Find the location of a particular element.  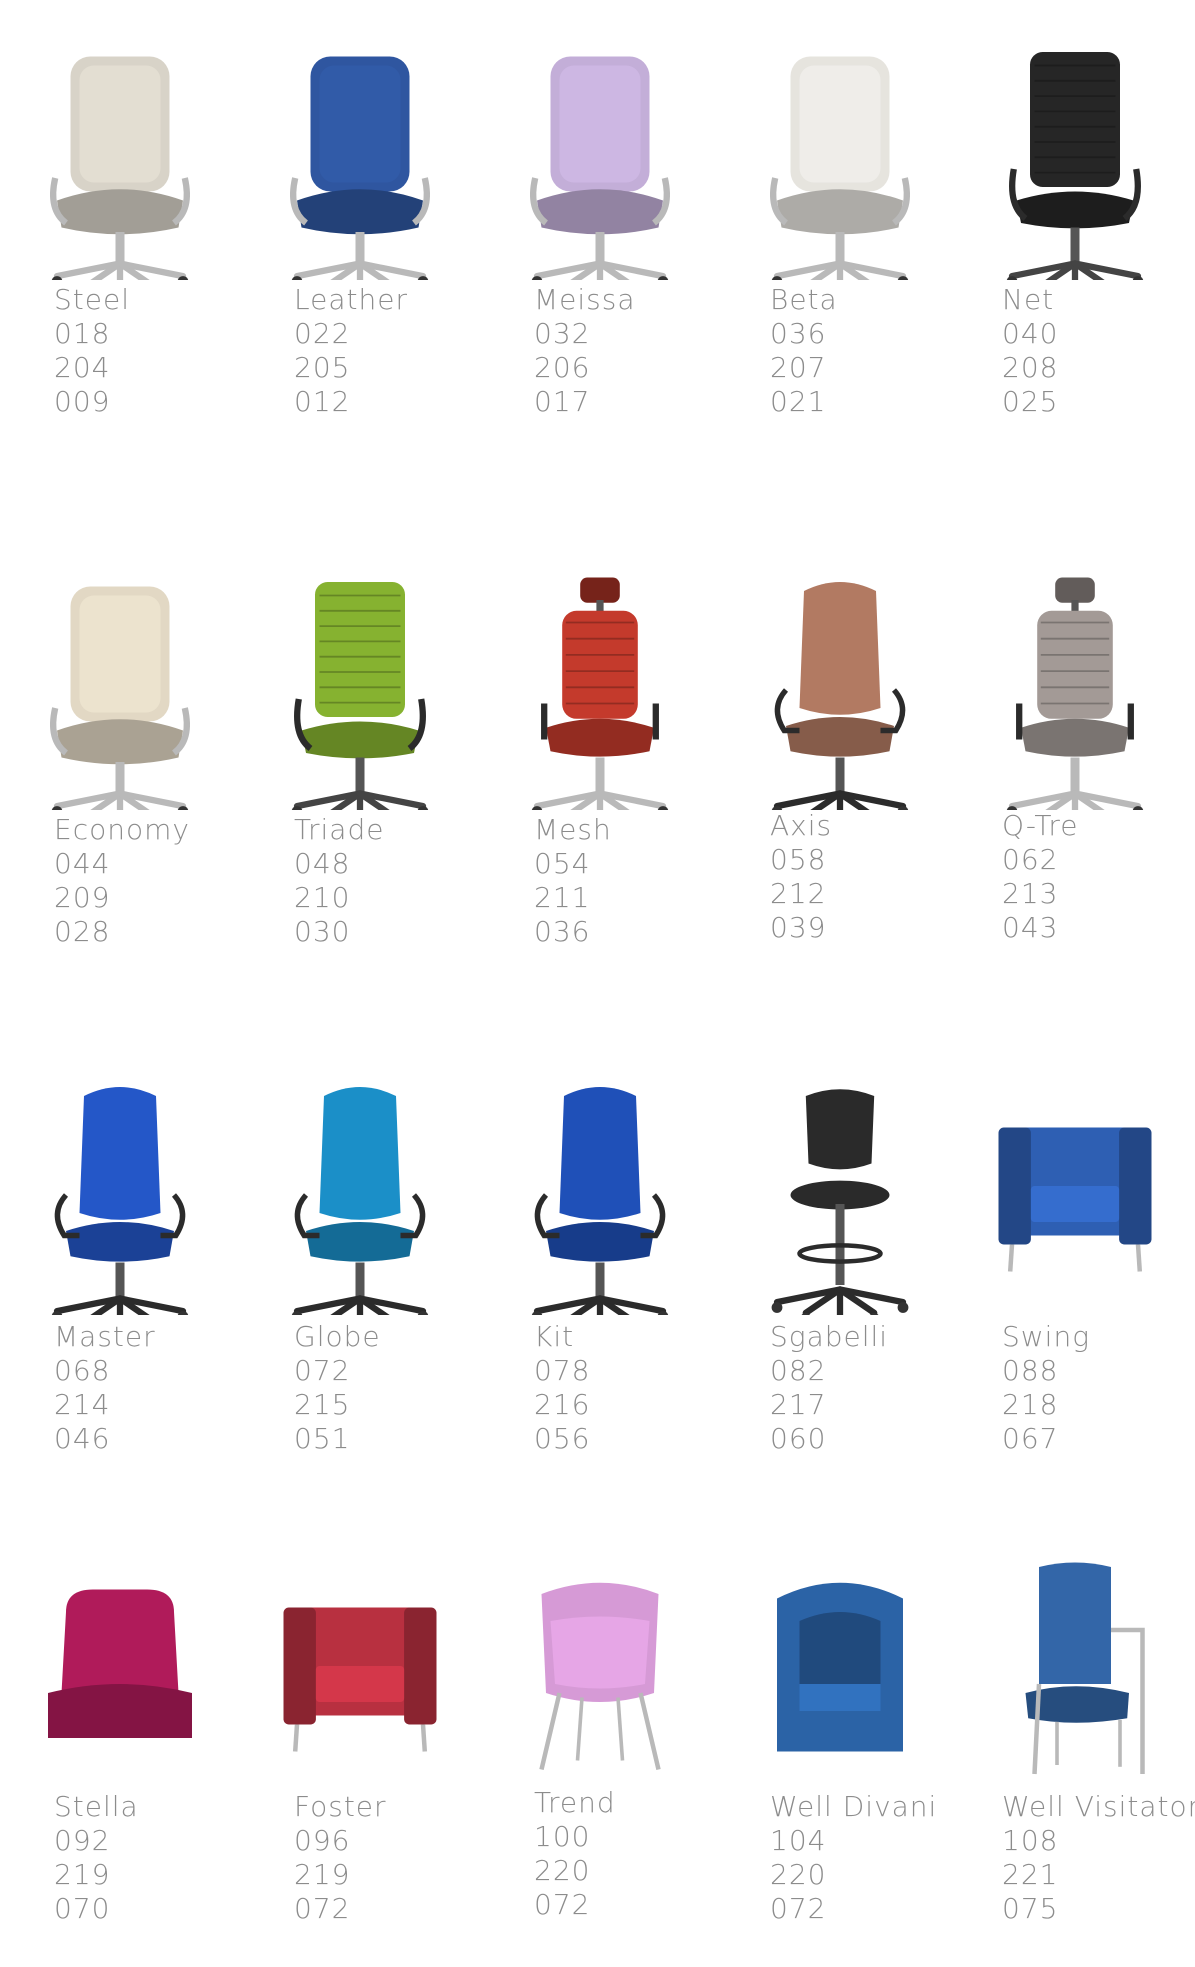

product-label: Q-Tre 062 213 043 is located at coordinates (1040, 877).